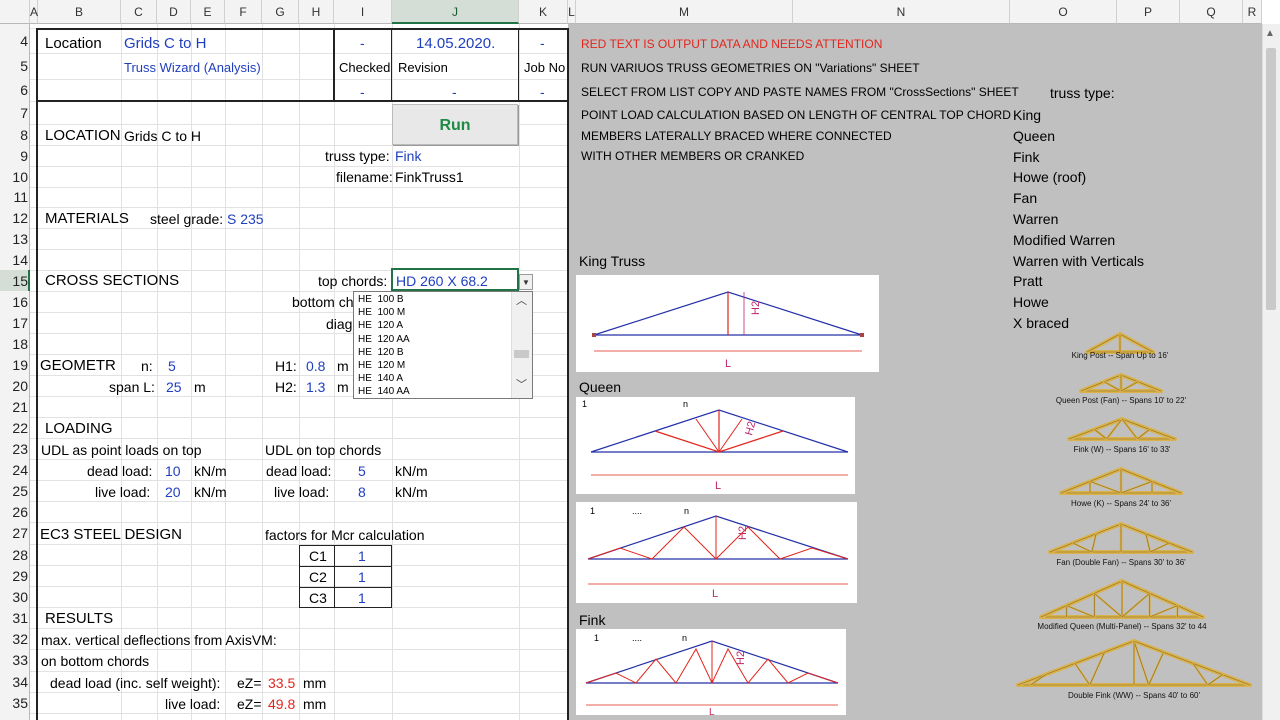 This screenshot has height=720, width=1280. I want to click on queen-title: Queen, so click(600, 387).